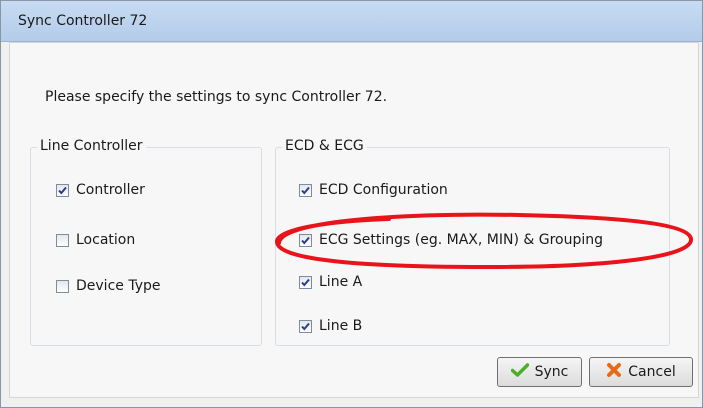  Describe the element at coordinates (351, 21) in the screenshot. I see `title-bar: Sync Controller 72` at that location.